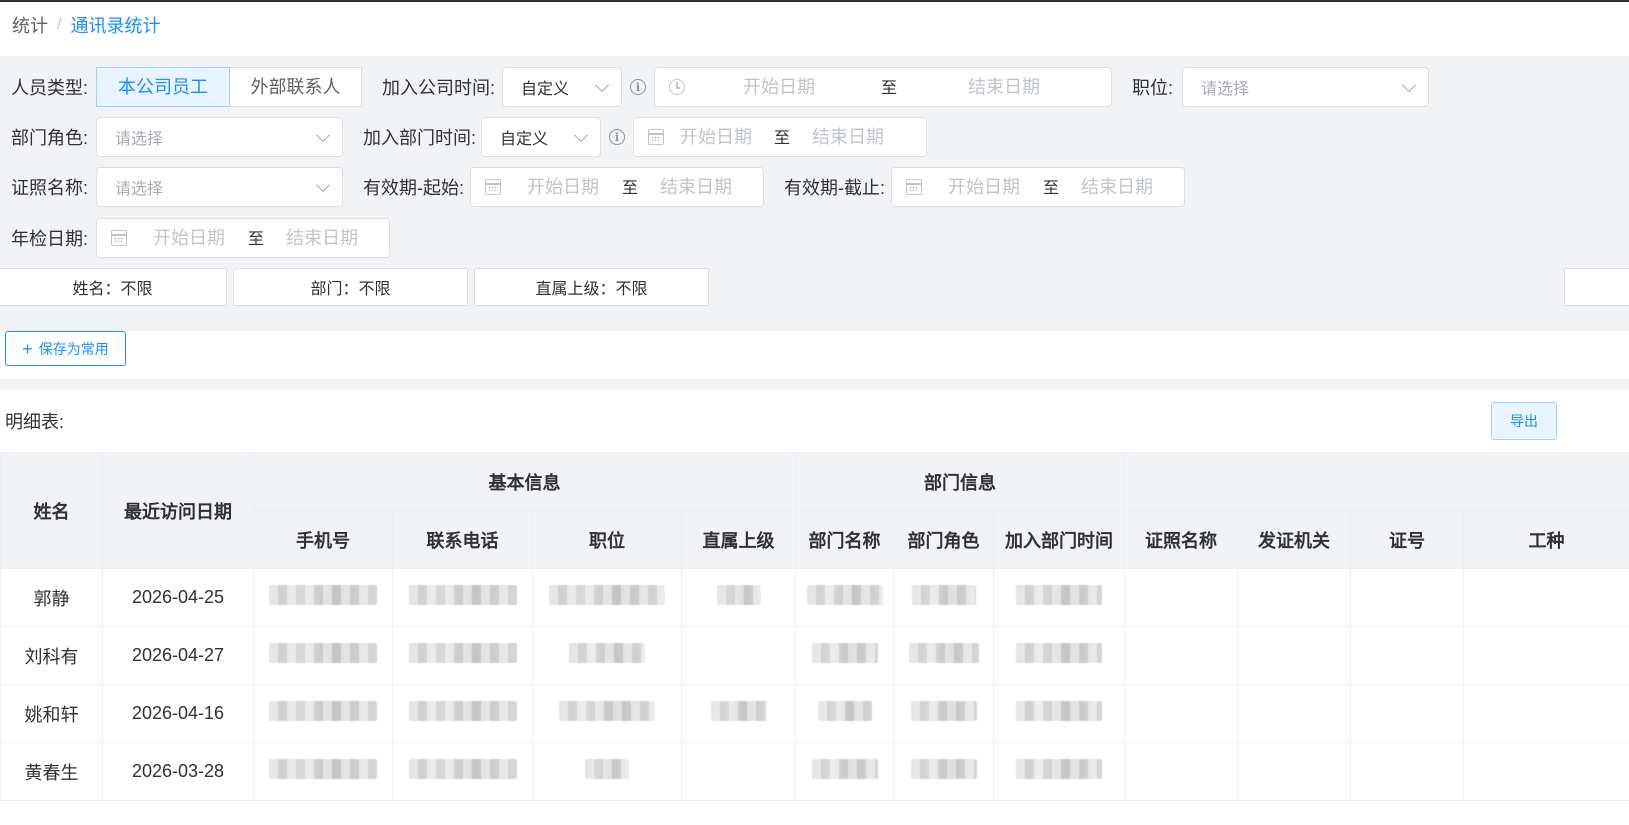 The image size is (1629, 825). I want to click on col-header-phone: 联系电话, so click(462, 539).